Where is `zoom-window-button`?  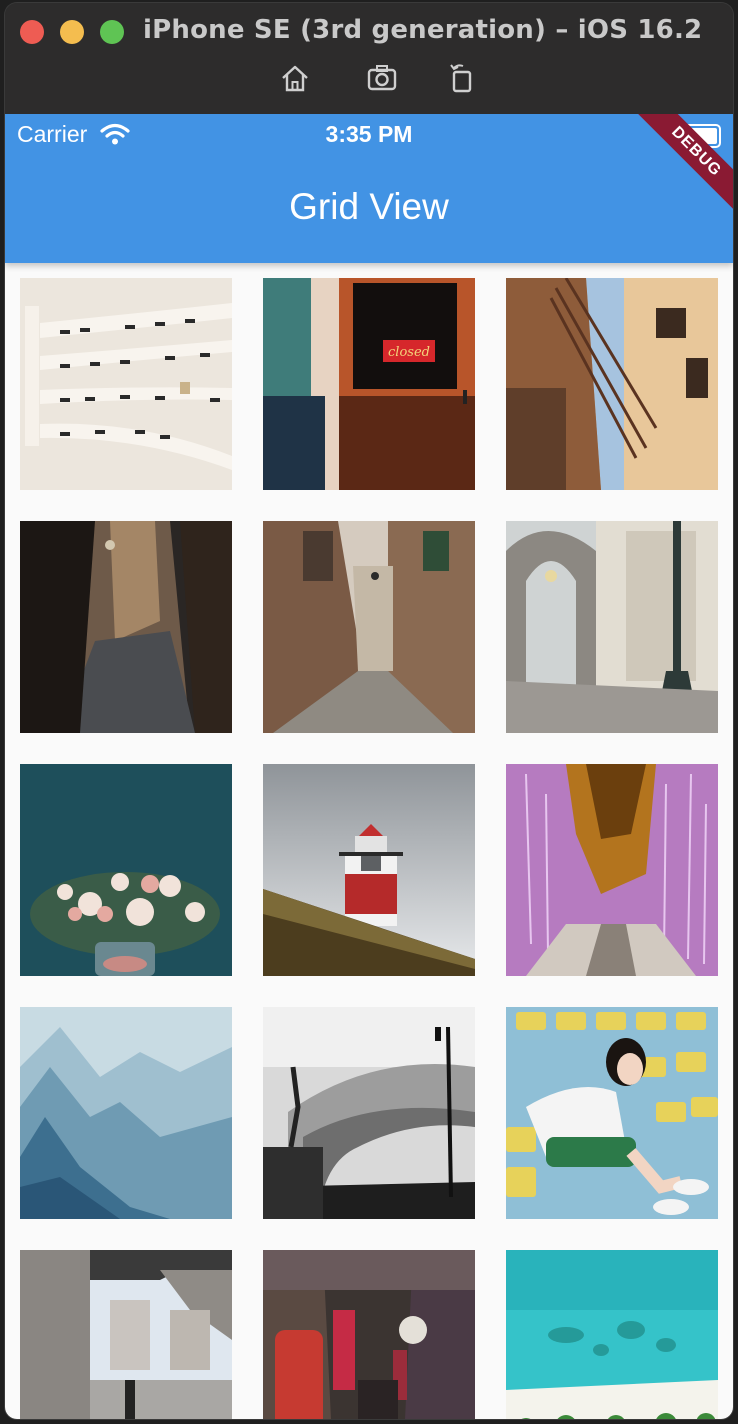 zoom-window-button is located at coordinates (112, 32).